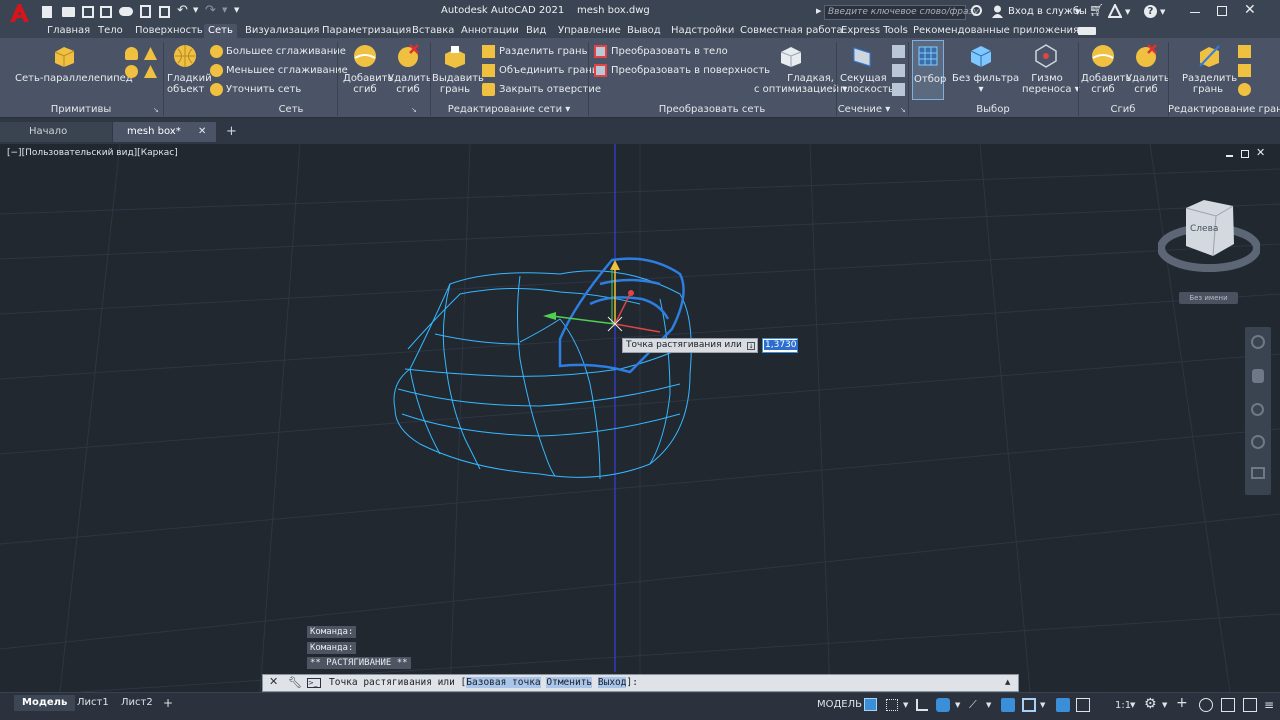 The height and width of the screenshot is (720, 1280). Describe the element at coordinates (150, 53) in the screenshot. I see `primitive-cone-icon` at that location.